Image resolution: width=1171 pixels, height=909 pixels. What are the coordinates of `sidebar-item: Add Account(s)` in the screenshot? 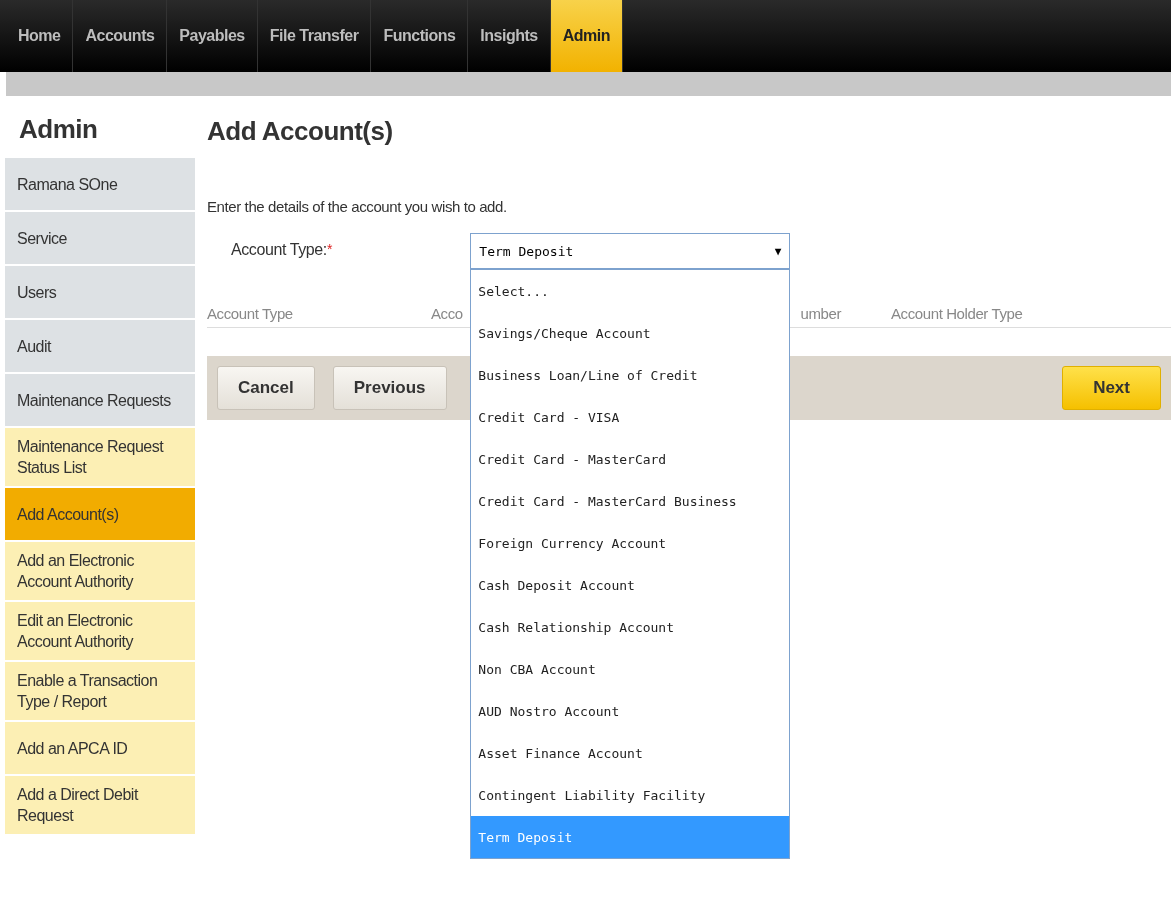 It's located at (100, 514).